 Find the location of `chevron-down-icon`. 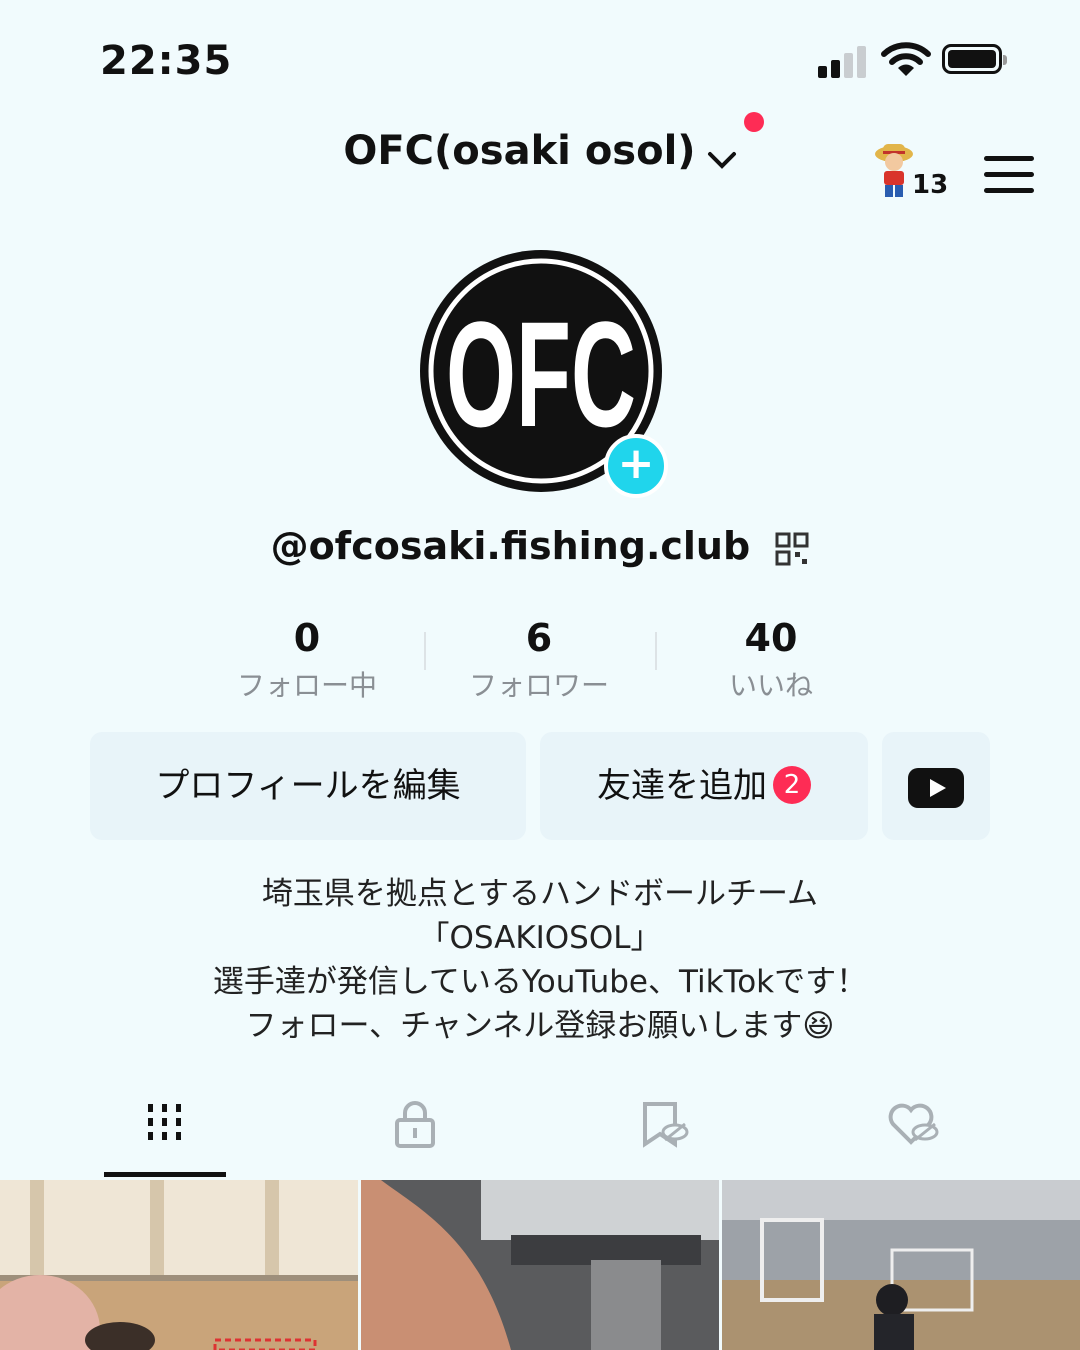

chevron-down-icon is located at coordinates (721, 160).